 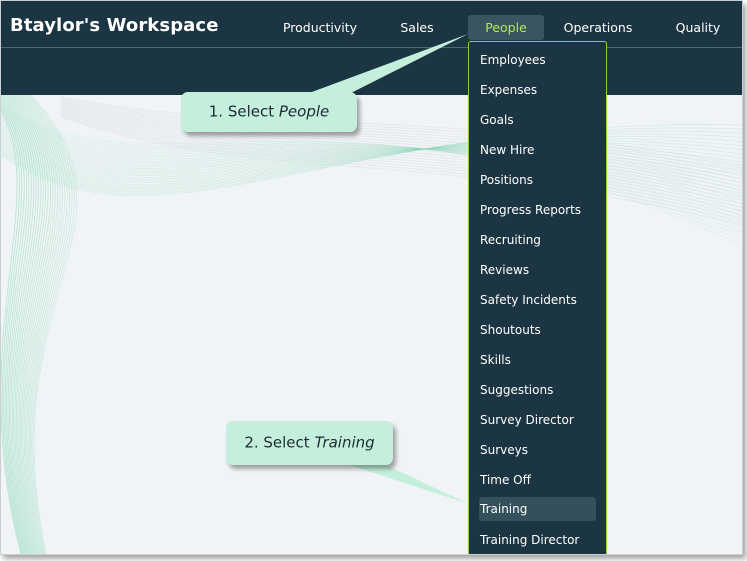 I want to click on callout-step-1: 1. Select People, so click(x=269, y=112).